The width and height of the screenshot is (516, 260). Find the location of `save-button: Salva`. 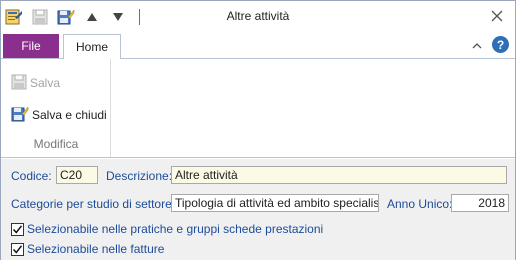

save-button: Salva is located at coordinates (35, 83).